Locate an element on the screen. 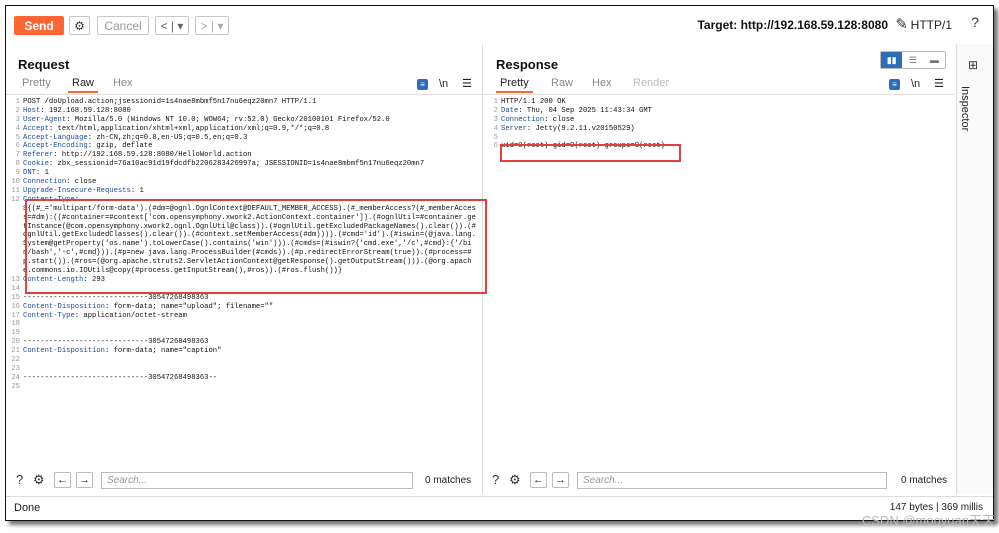  request-search-bar: ? ⚙ ← → Search... 0 matches is located at coordinates (247, 481).